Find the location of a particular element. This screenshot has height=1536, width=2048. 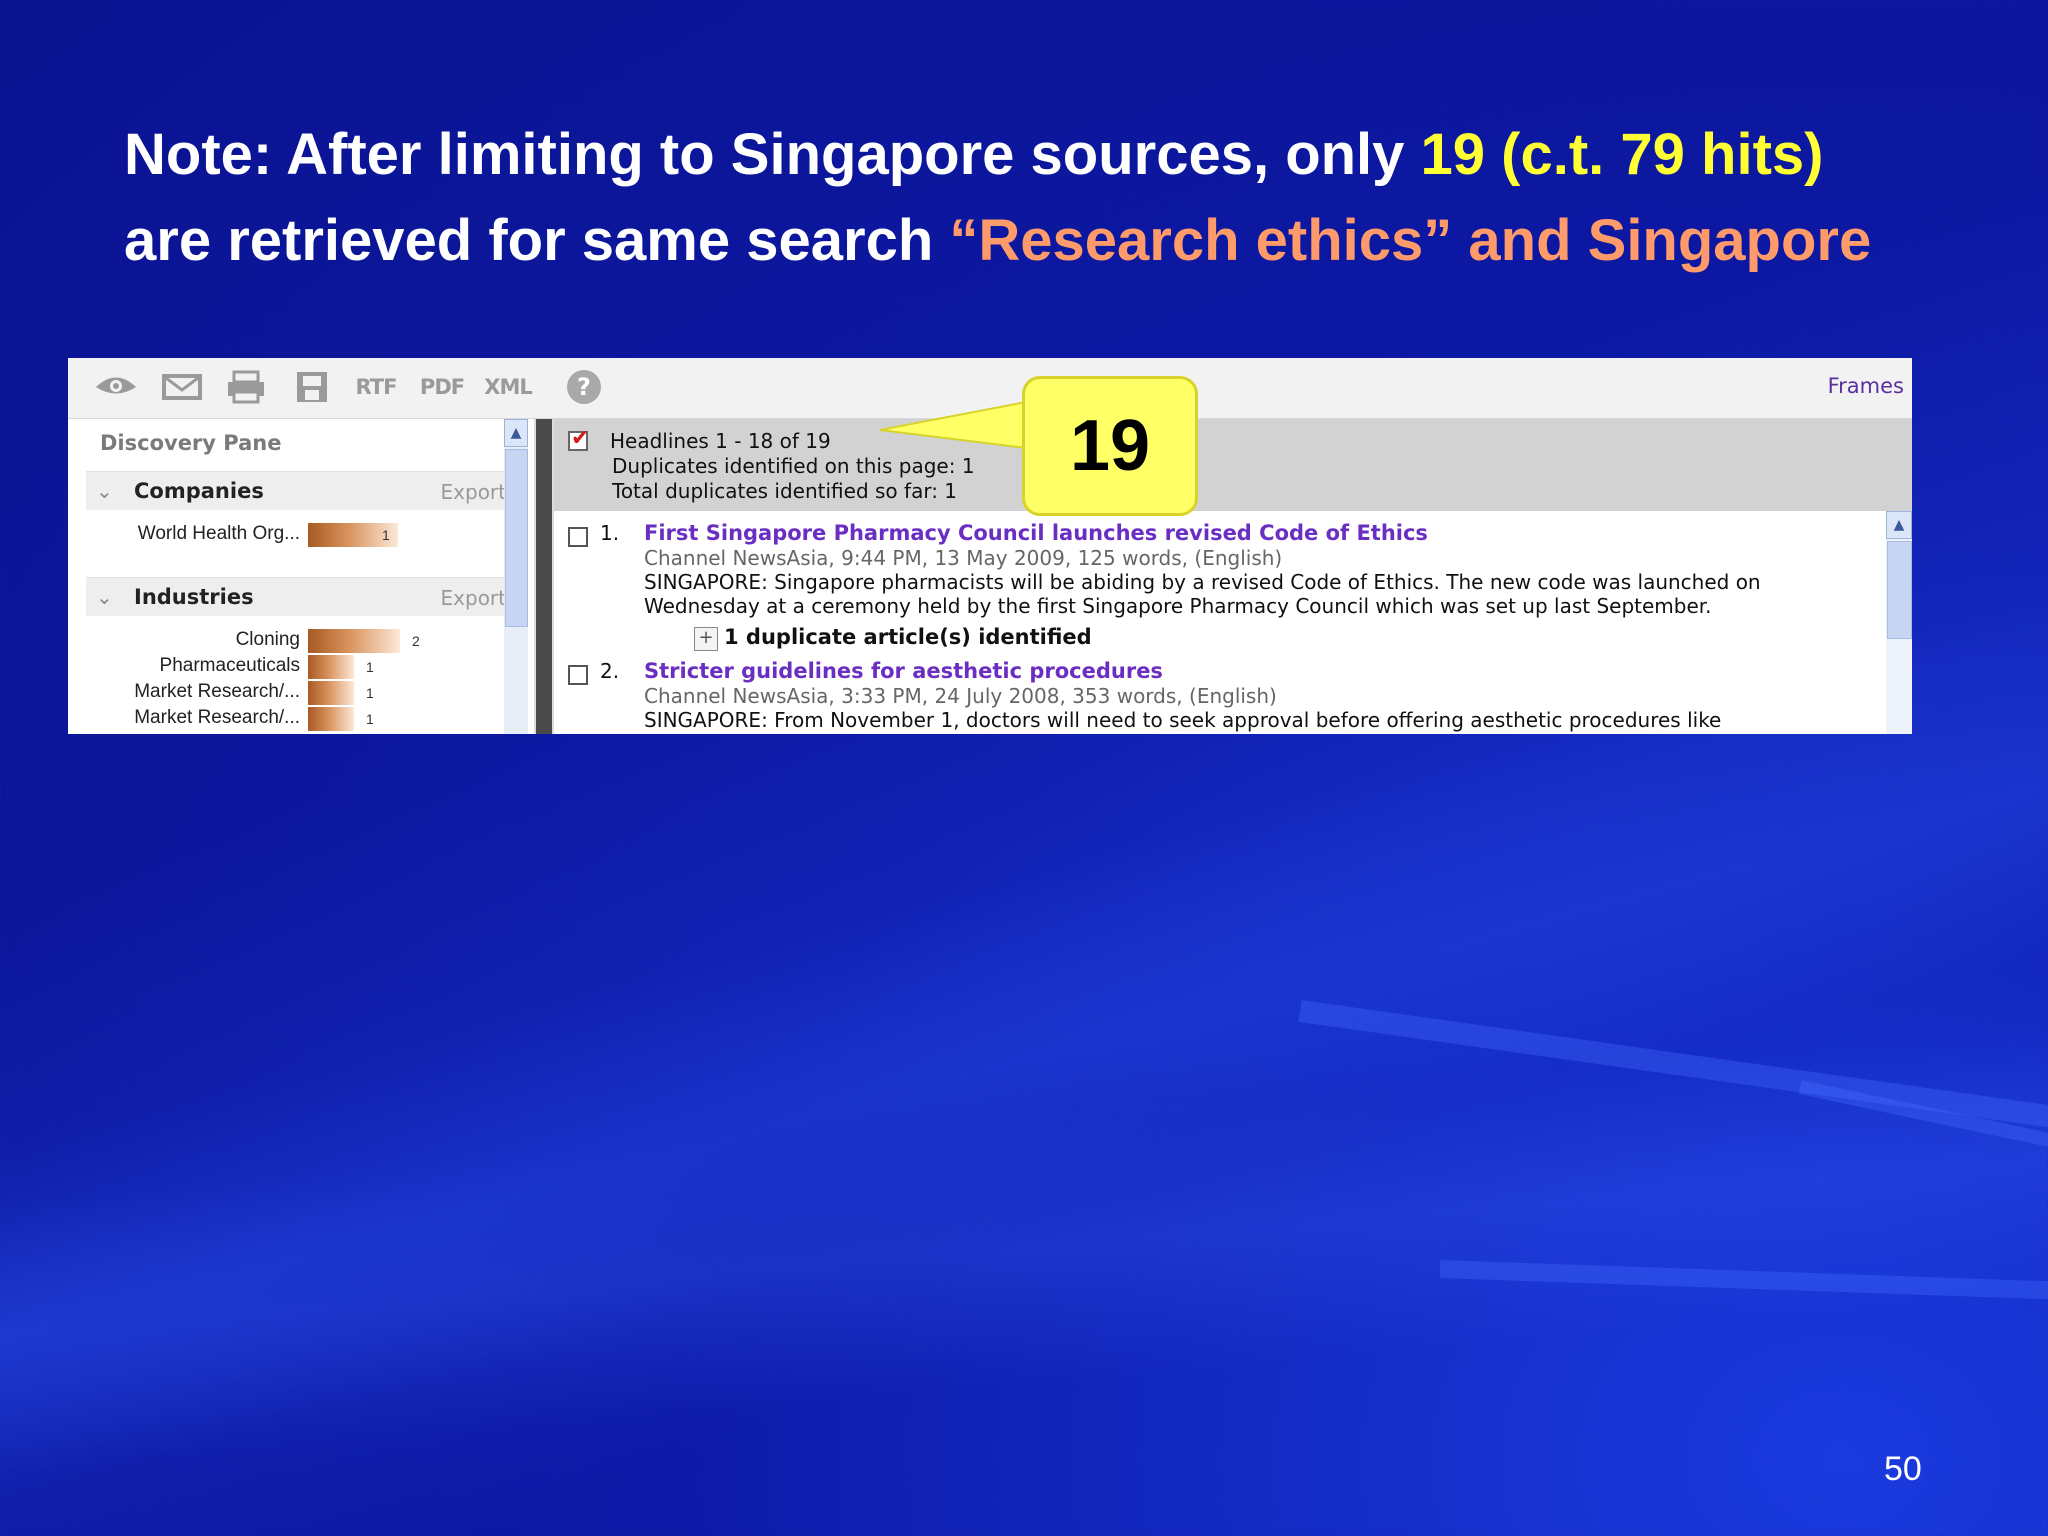

industries-export-link: Export is located at coordinates (473, 598).